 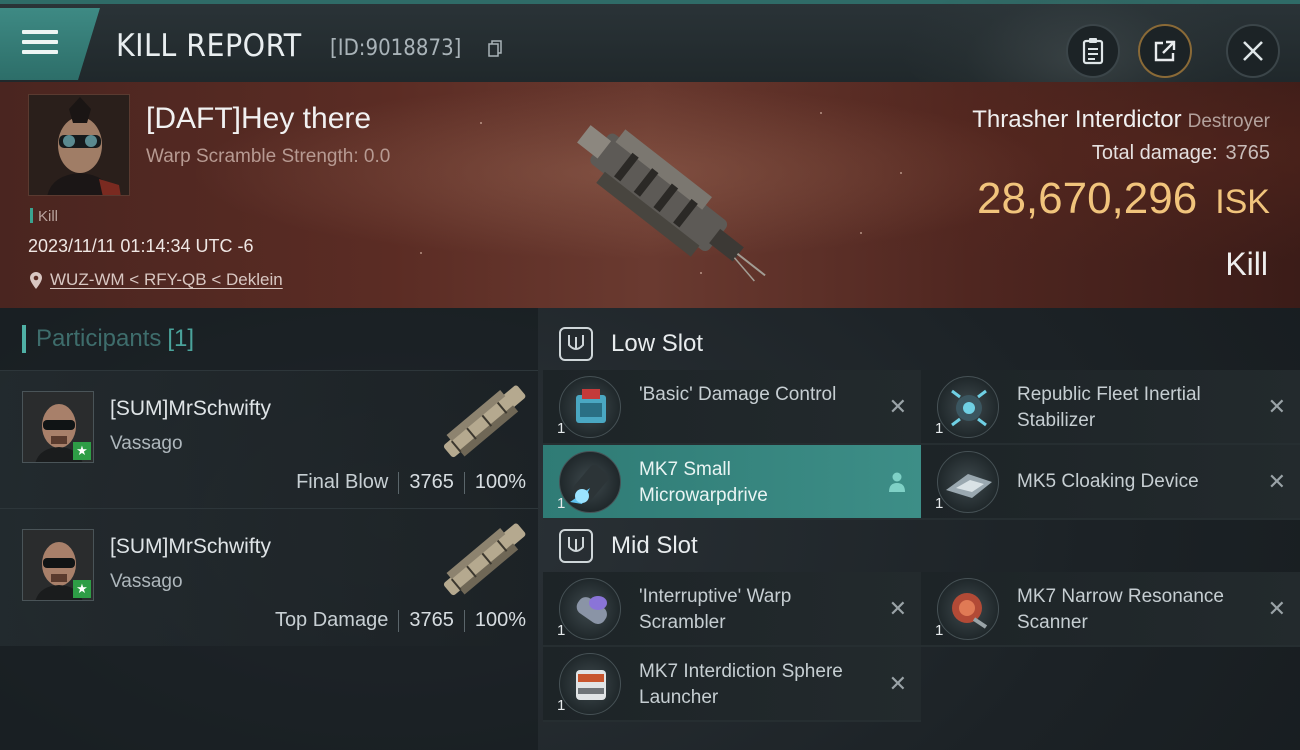 I want to click on module-item: 1 MK7 Interdiction Sphere Launcher ✕, so click(x=732, y=684).